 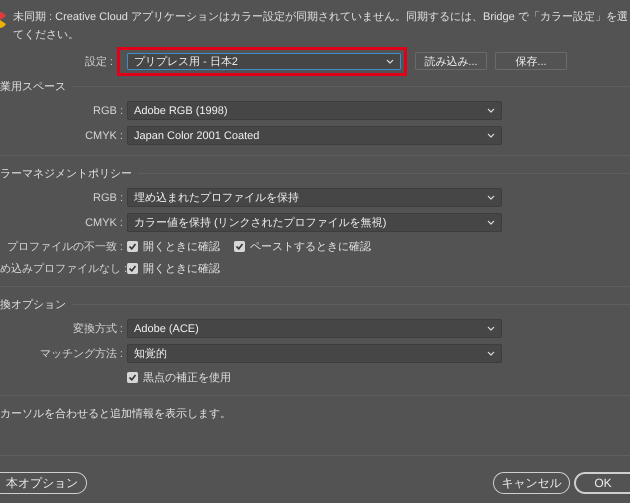 What do you see at coordinates (310, 246) in the screenshot?
I see `checkbox-label: ペーストするときに確認` at bounding box center [310, 246].